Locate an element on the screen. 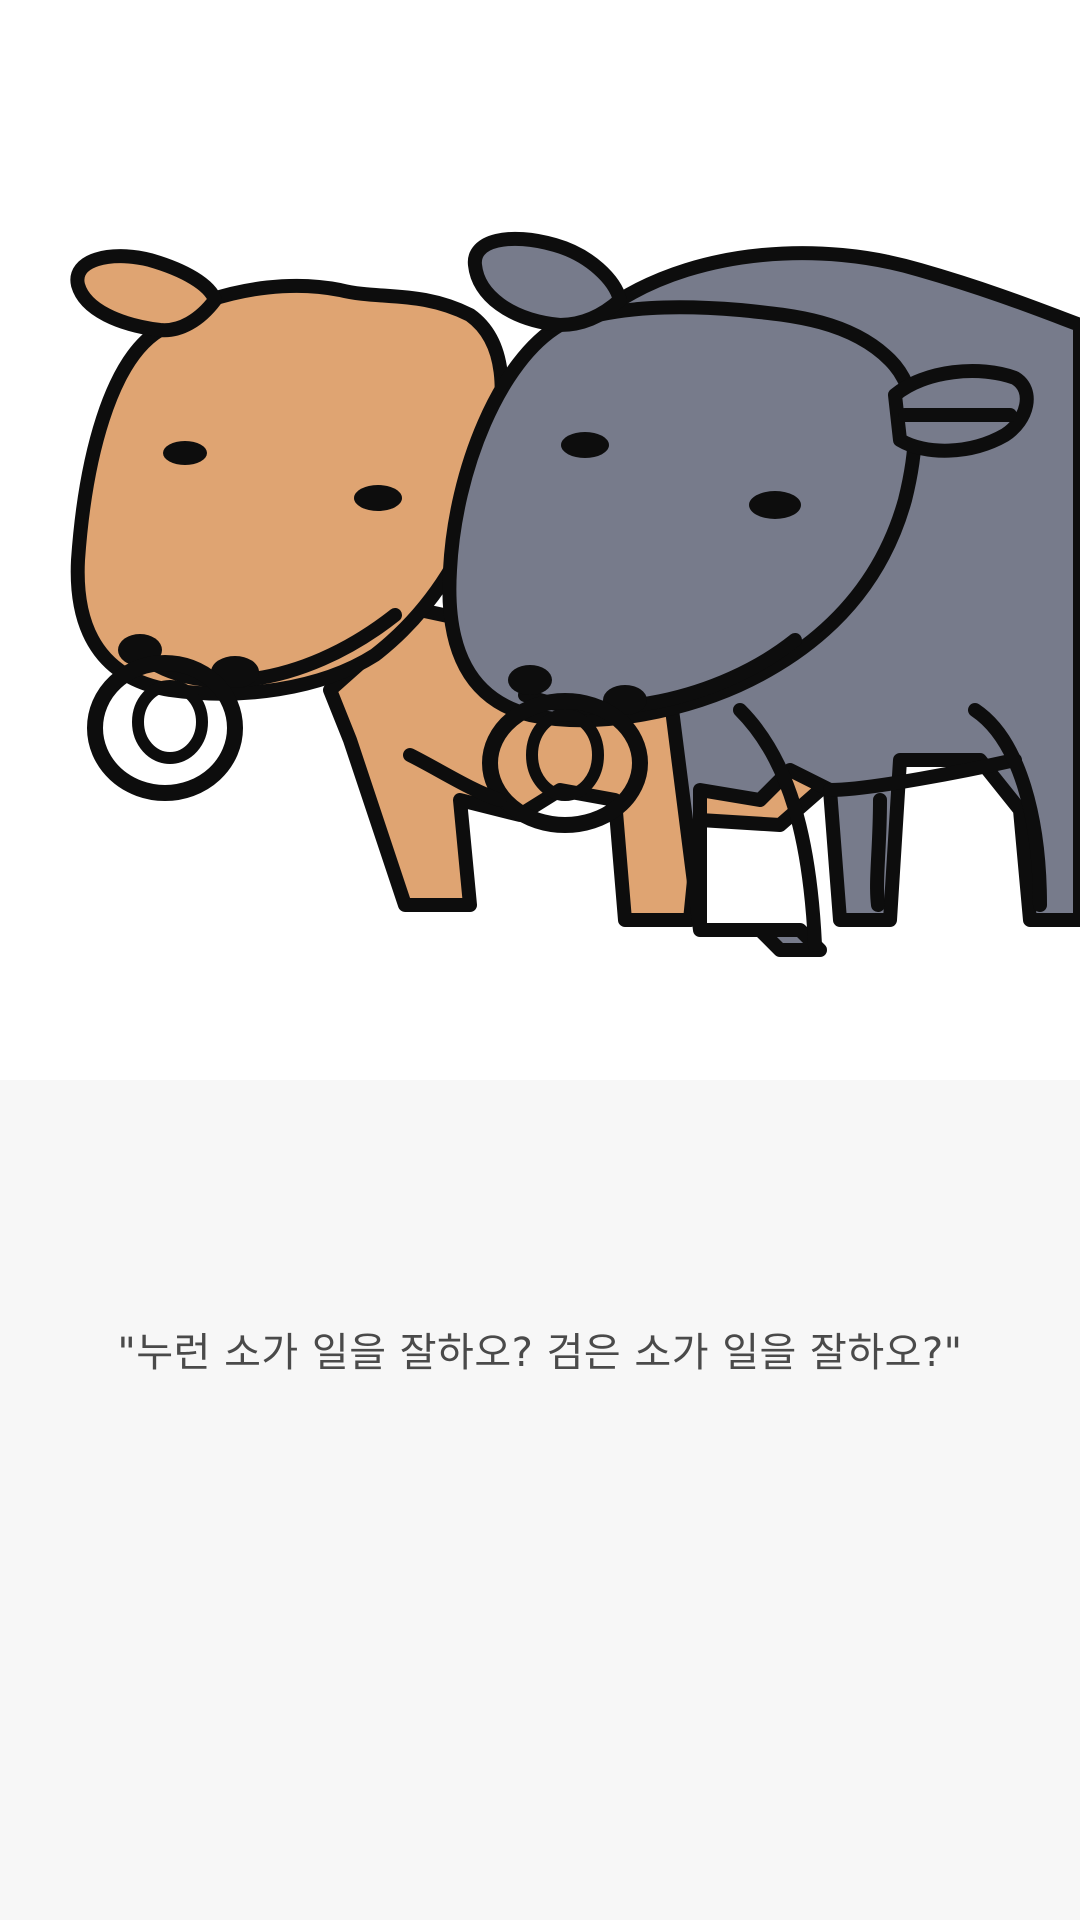 The width and height of the screenshot is (1080, 1920). story-caption: "누런 소가 일을 잘하오? 검은 소가 일을 잘하오?" is located at coordinates (540, 1353).